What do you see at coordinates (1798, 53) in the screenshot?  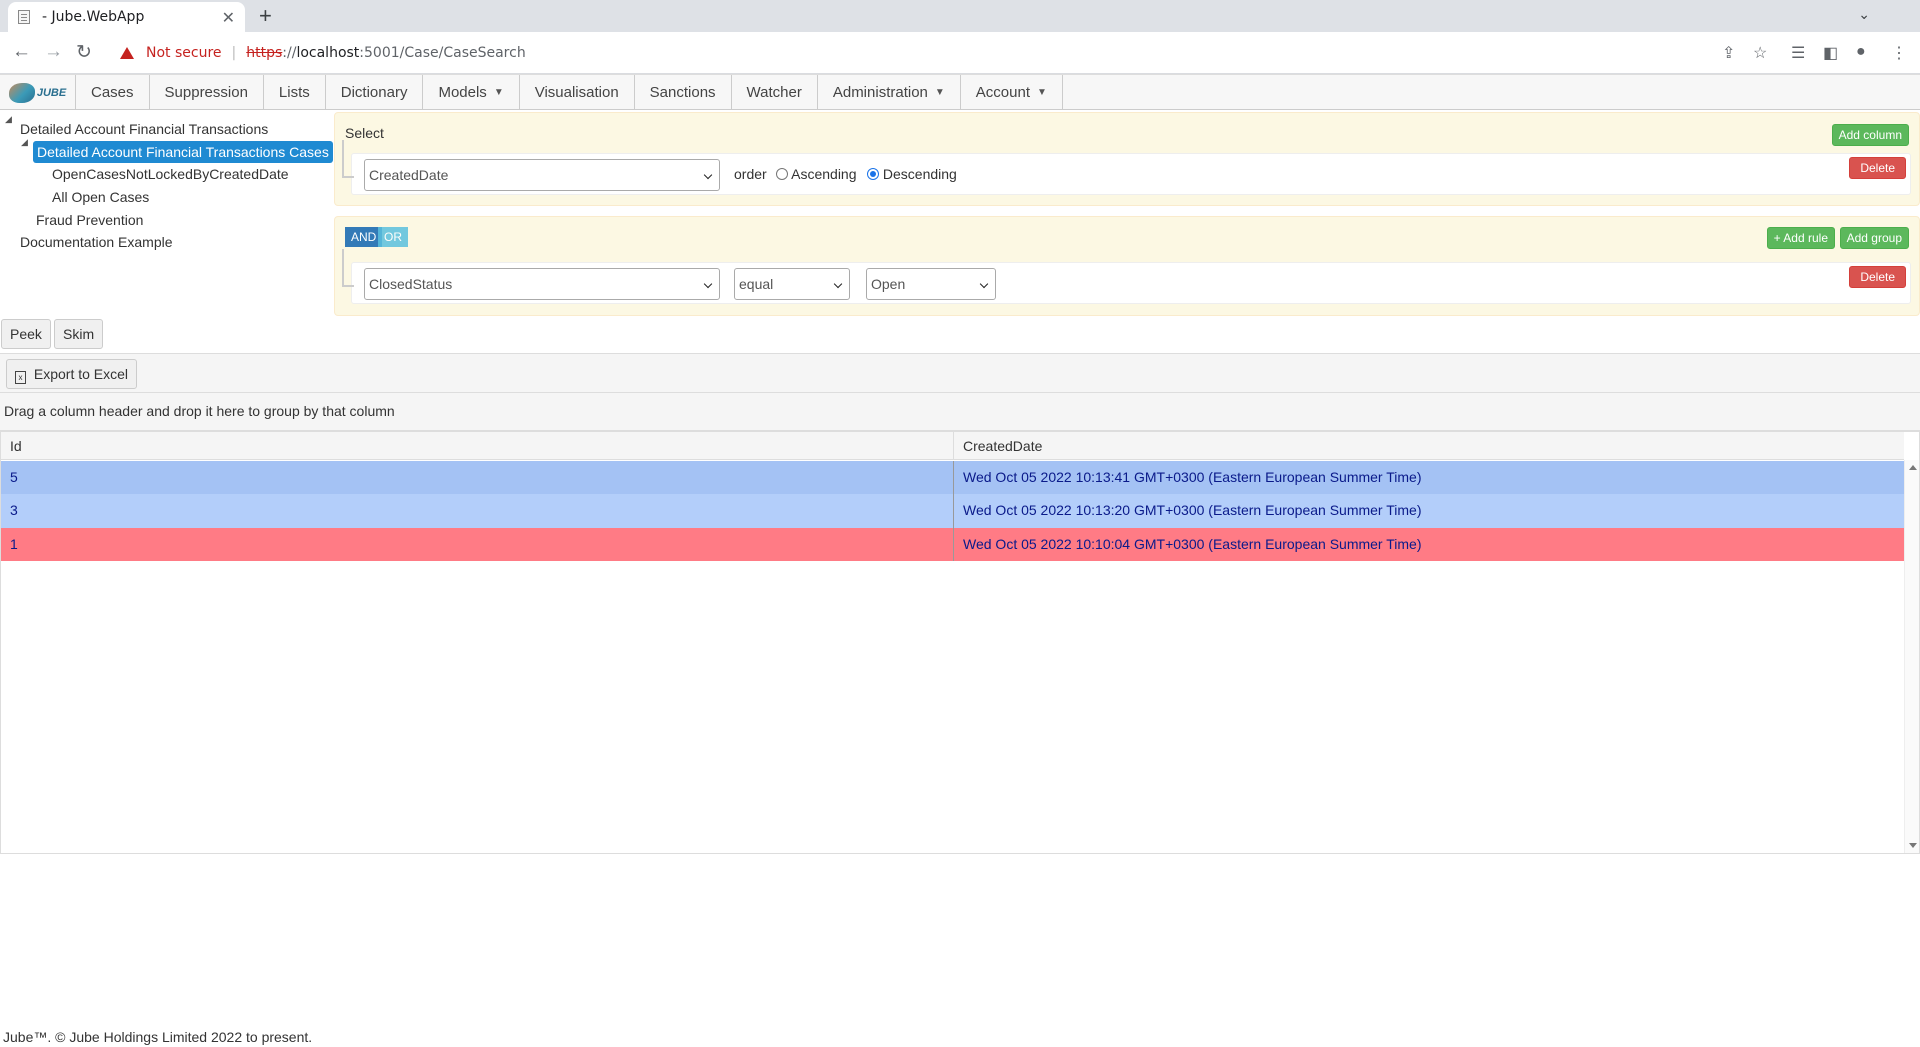 I see `reading-list-icon: ☰` at bounding box center [1798, 53].